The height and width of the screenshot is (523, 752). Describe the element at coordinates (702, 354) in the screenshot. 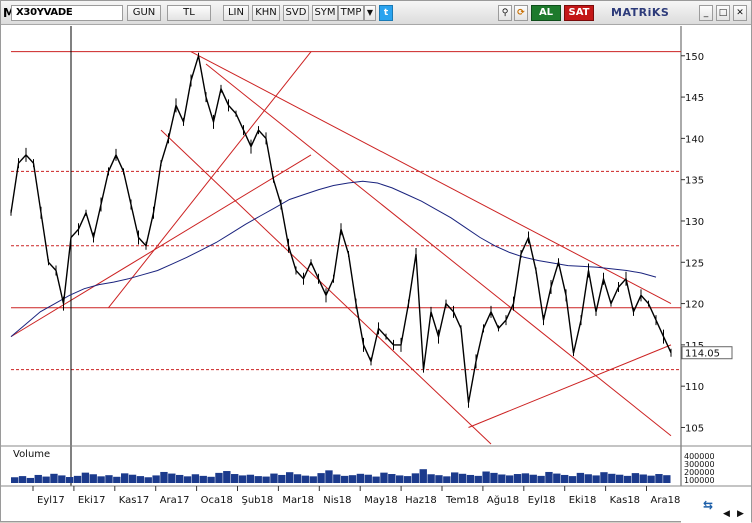

I see `last-price-label: 114.05` at that location.